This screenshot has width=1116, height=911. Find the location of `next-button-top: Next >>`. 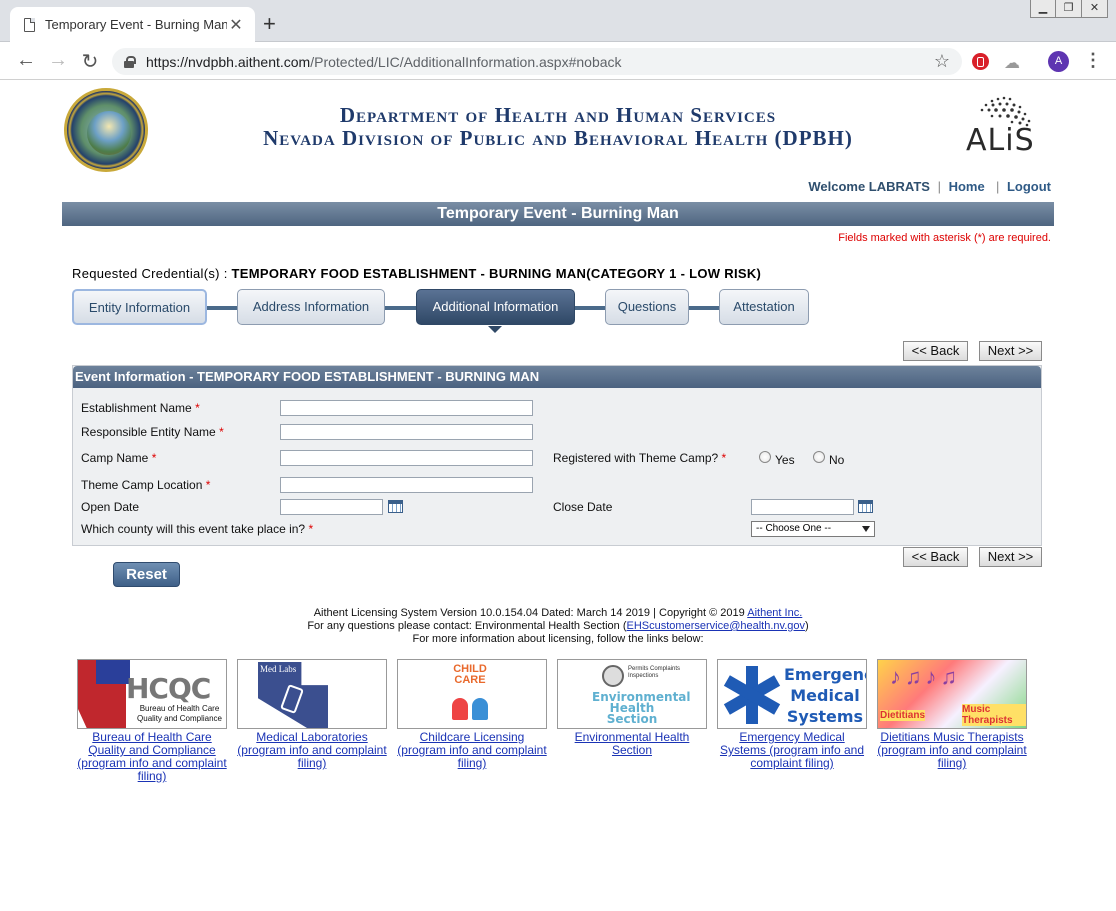

next-button-top: Next >> is located at coordinates (1010, 351).